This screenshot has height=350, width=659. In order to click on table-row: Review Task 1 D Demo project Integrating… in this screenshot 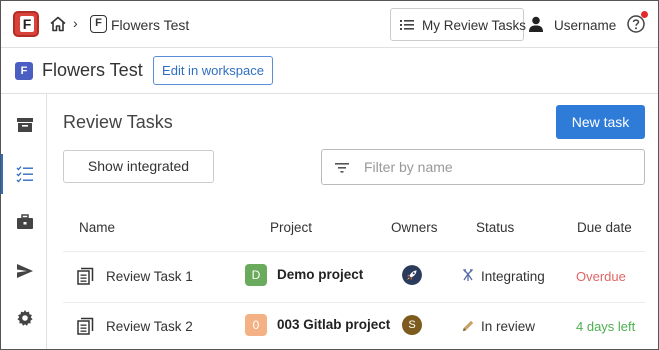, I will do `click(354, 277)`.